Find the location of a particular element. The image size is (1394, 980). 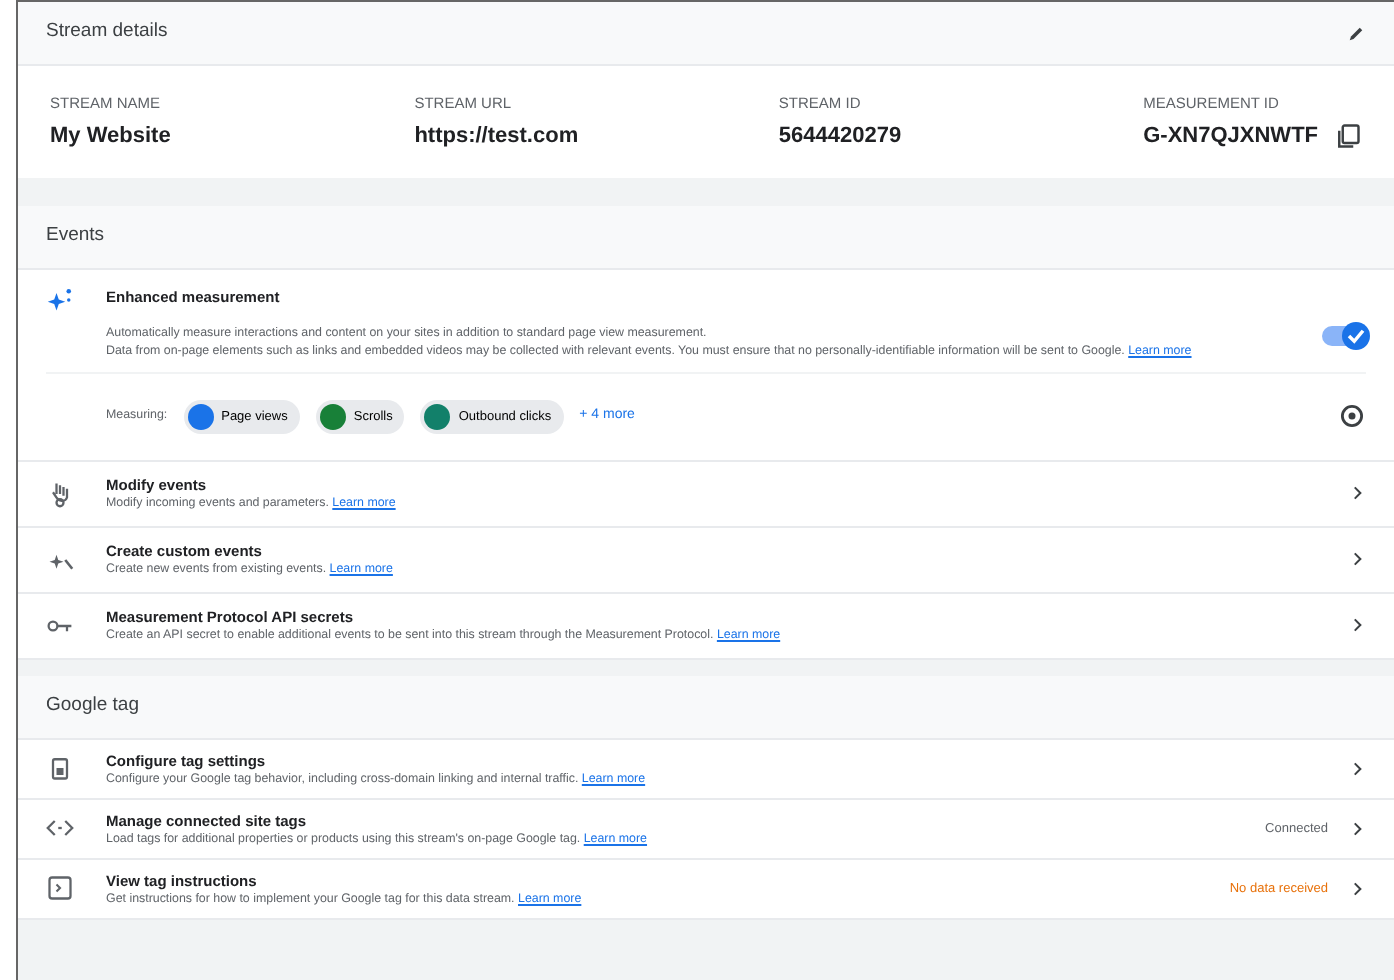

settings-icon is located at coordinates (1352, 416).